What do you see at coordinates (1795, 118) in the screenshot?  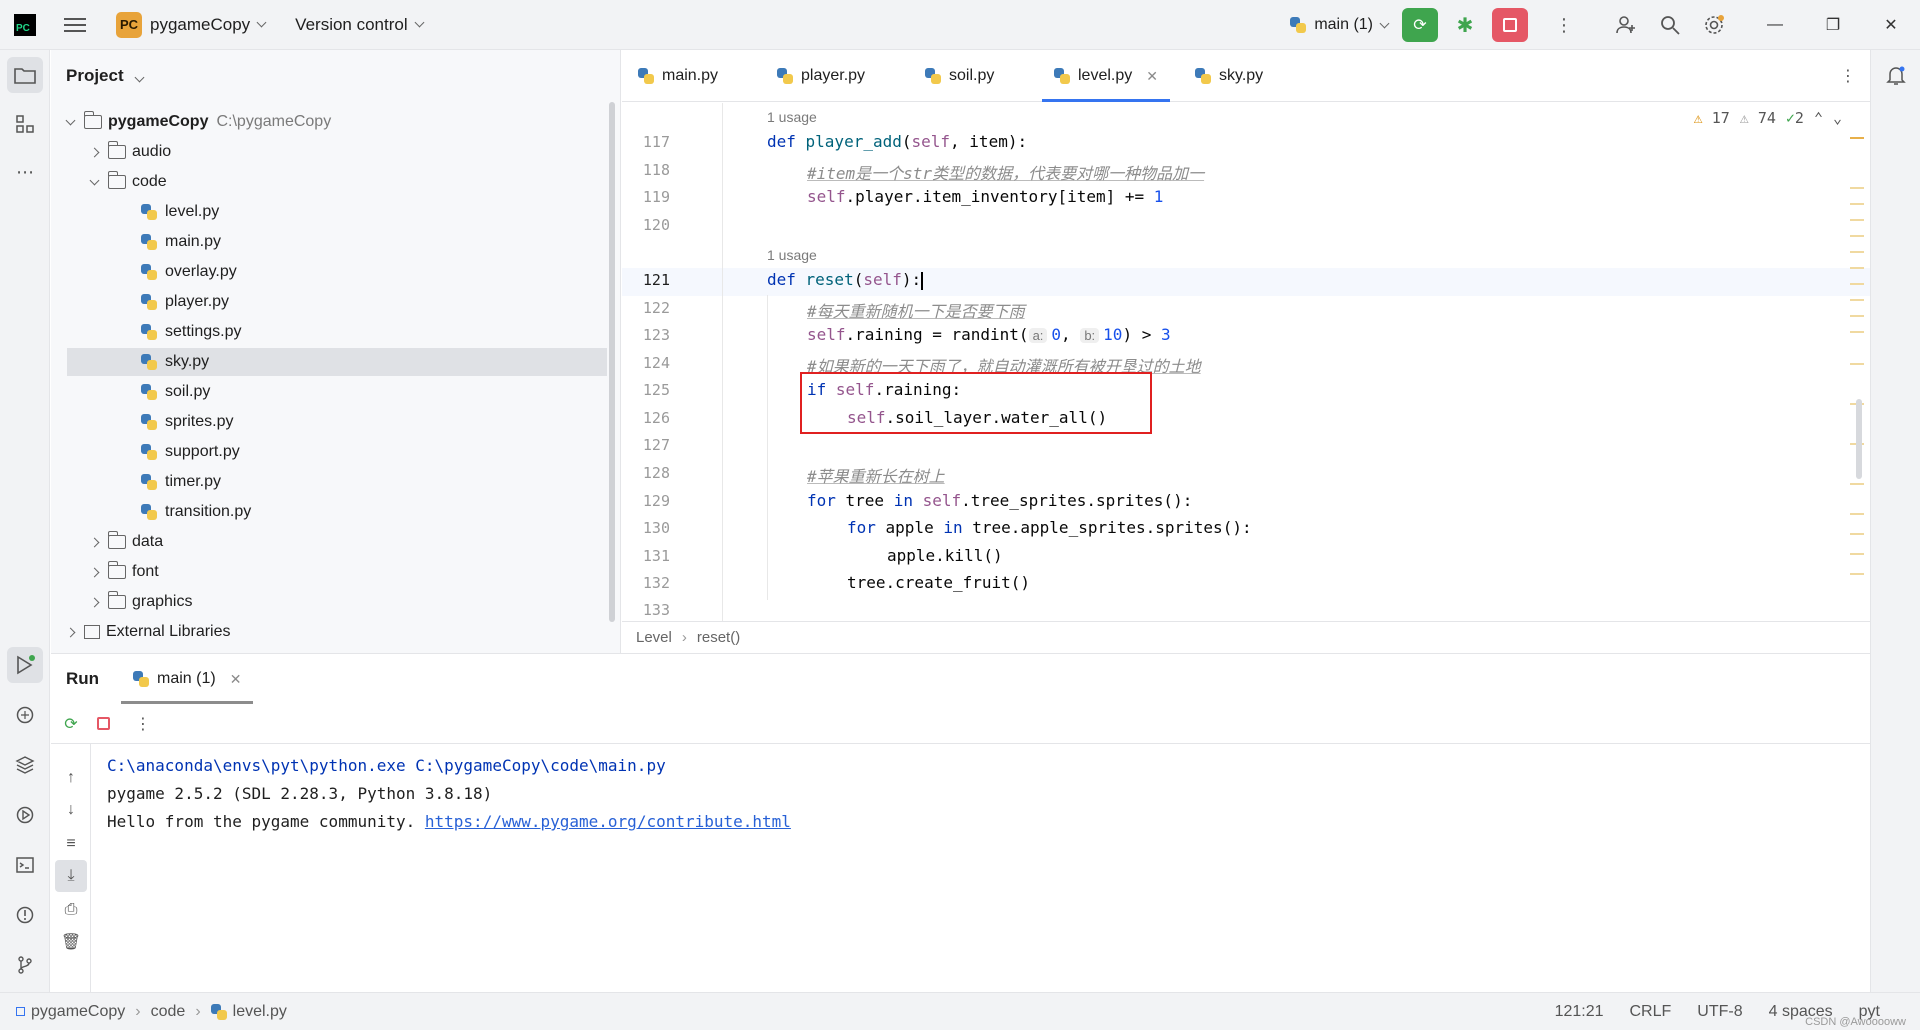 I see `typos-count: ✓2` at bounding box center [1795, 118].